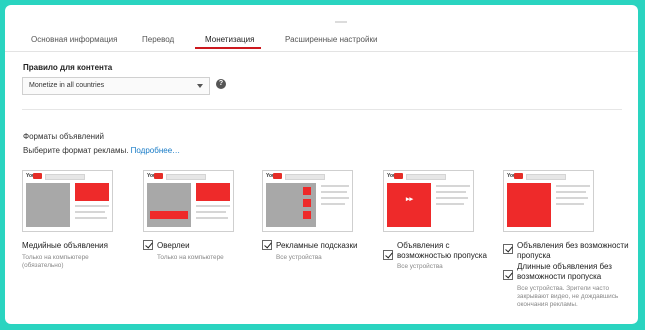 The height and width of the screenshot is (330, 645). I want to click on overlay-label: Оверлеи, so click(173, 245).